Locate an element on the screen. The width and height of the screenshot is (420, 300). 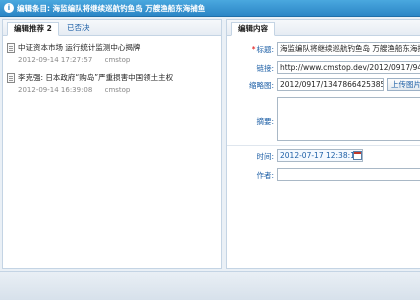
calendar-icon is located at coordinates (357, 155).